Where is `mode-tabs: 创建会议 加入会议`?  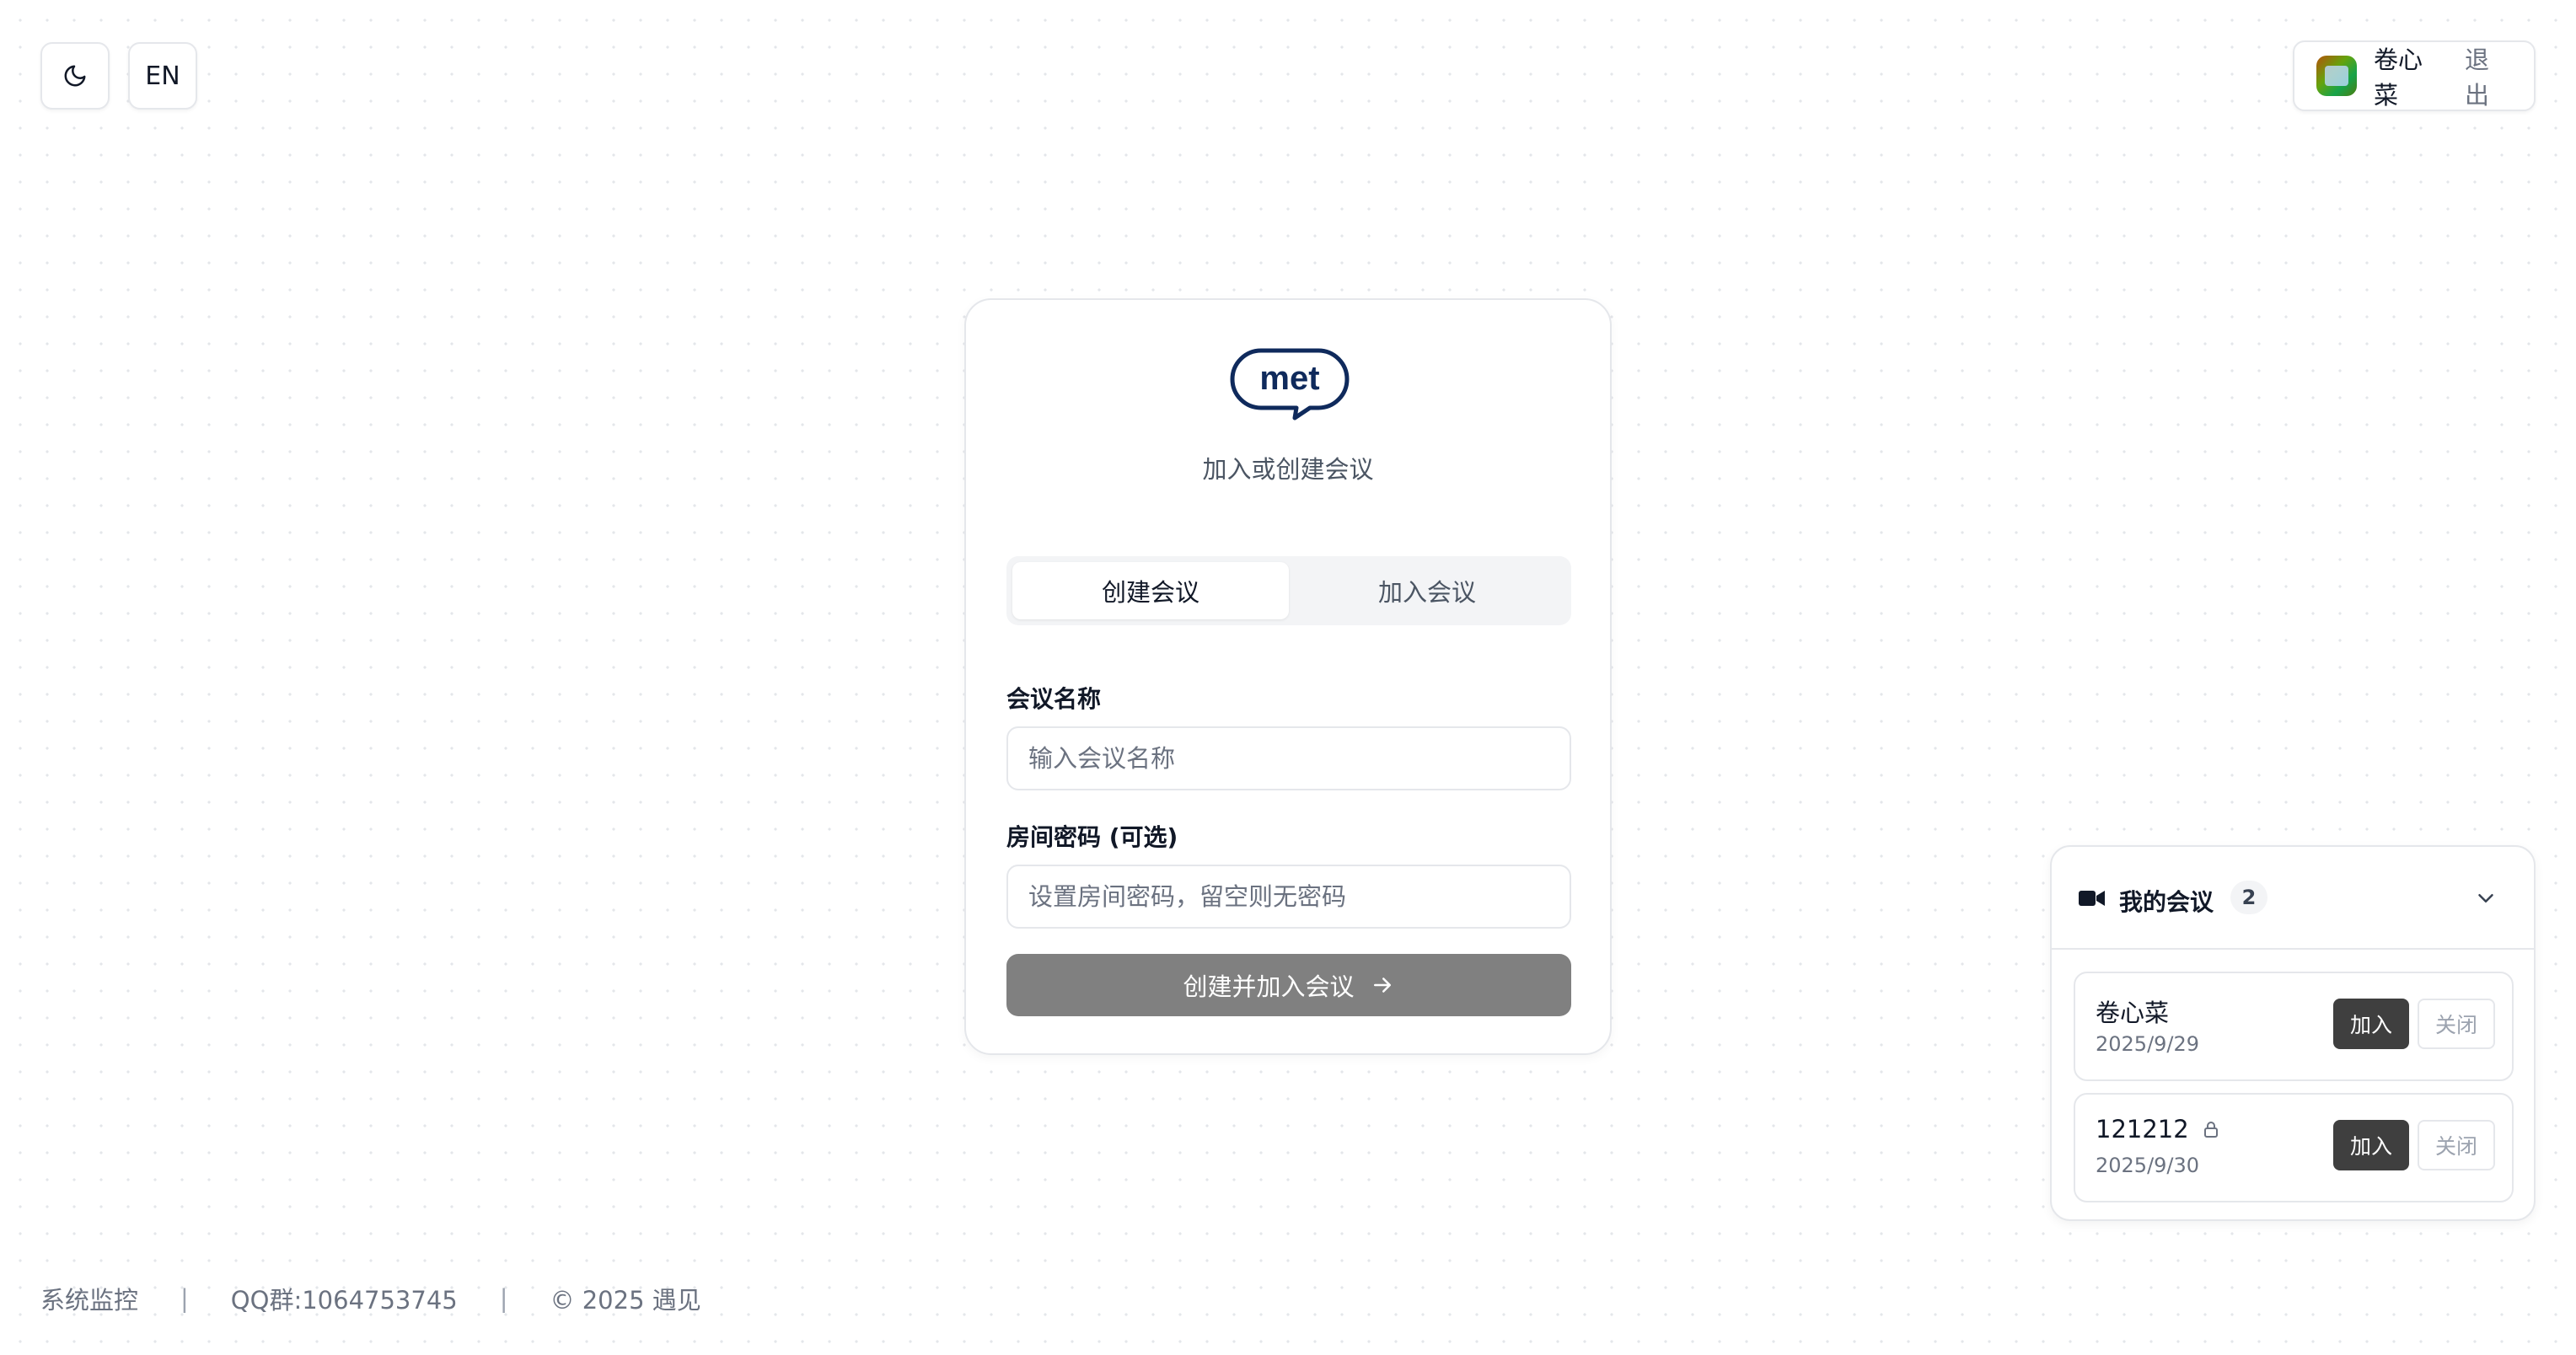
mode-tabs: 创建会议 加入会议 is located at coordinates (1288, 590).